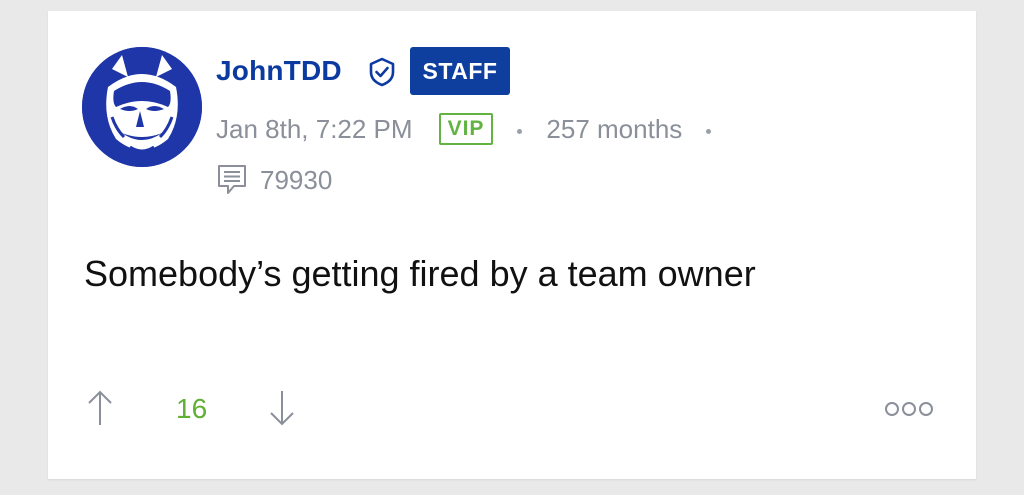  I want to click on vote-score: 16, so click(192, 408).